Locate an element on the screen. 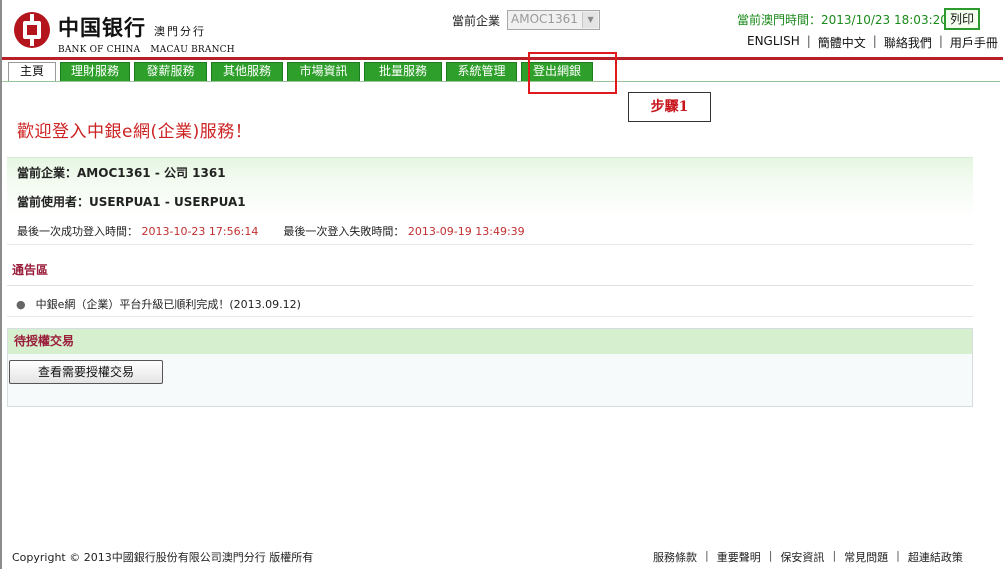 Image resolution: width=1003 pixels, height=569 pixels. bank-logo: 中国银行 澳門分行 BANK OF CHINA MACAU BRANCH is located at coordinates (124, 33).